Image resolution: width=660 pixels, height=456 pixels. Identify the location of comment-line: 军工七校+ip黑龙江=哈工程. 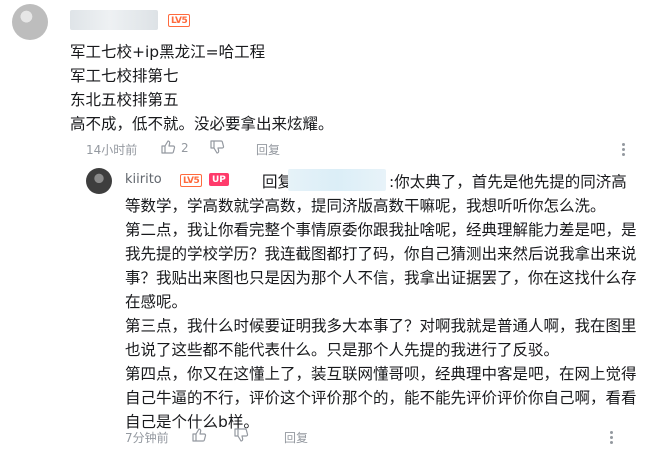
(168, 52).